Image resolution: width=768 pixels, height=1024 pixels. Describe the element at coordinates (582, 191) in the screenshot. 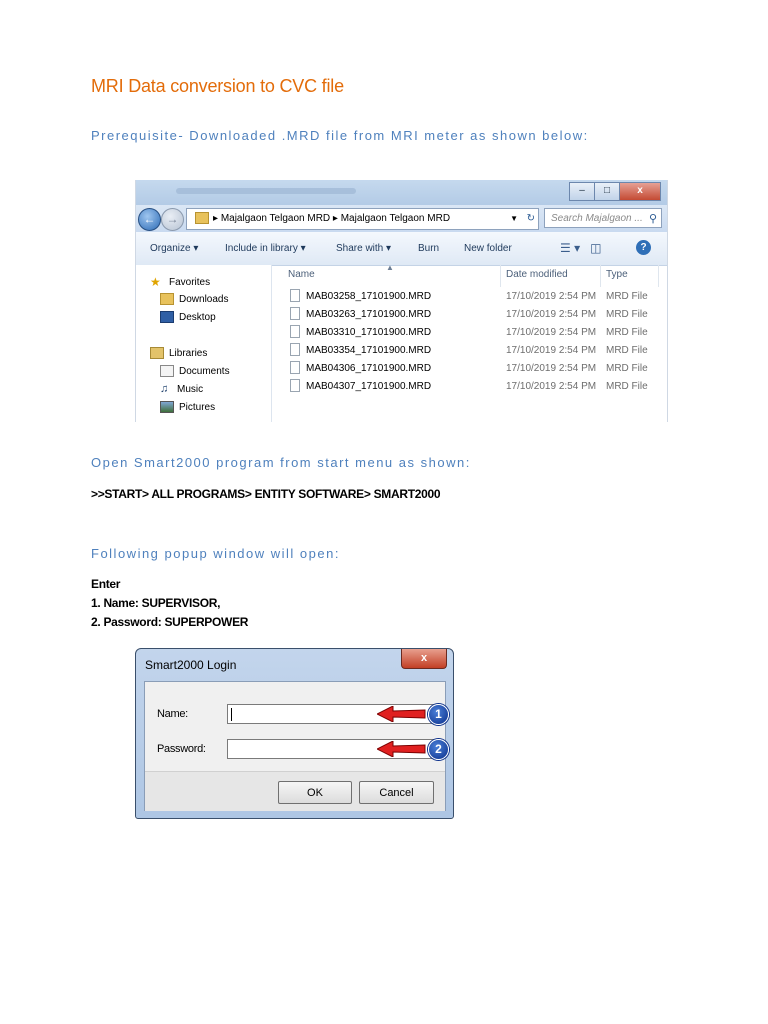

I see `minimize-button: –` at that location.